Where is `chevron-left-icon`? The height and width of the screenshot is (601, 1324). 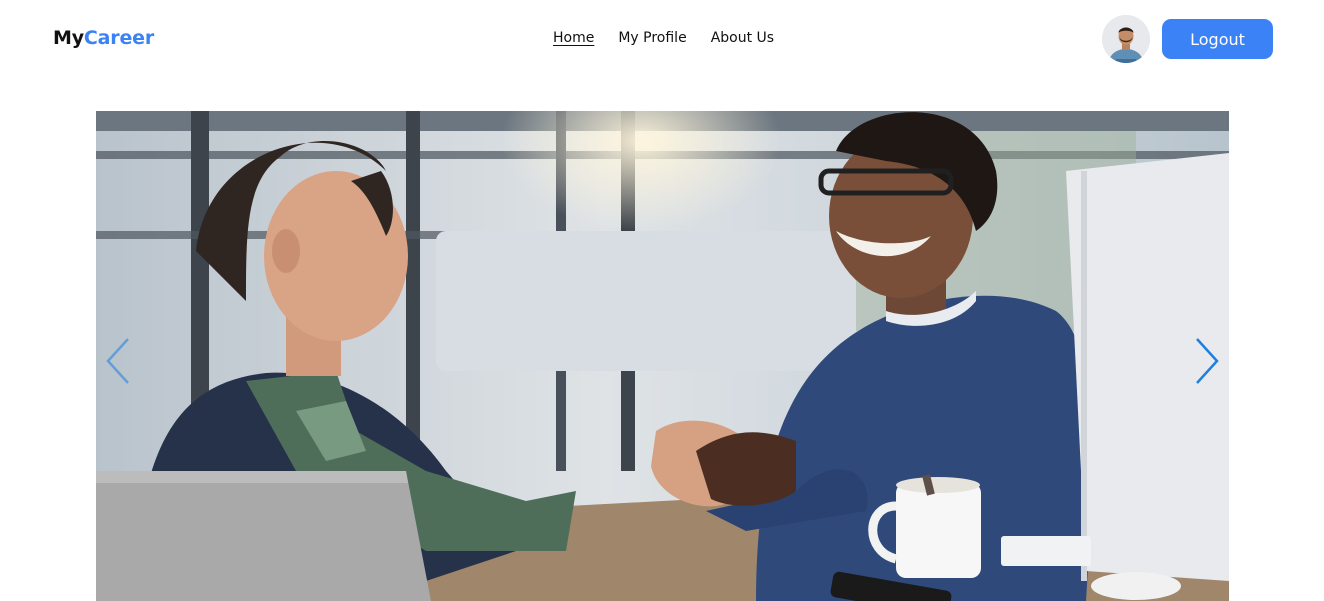
chevron-left-icon is located at coordinates (117, 361).